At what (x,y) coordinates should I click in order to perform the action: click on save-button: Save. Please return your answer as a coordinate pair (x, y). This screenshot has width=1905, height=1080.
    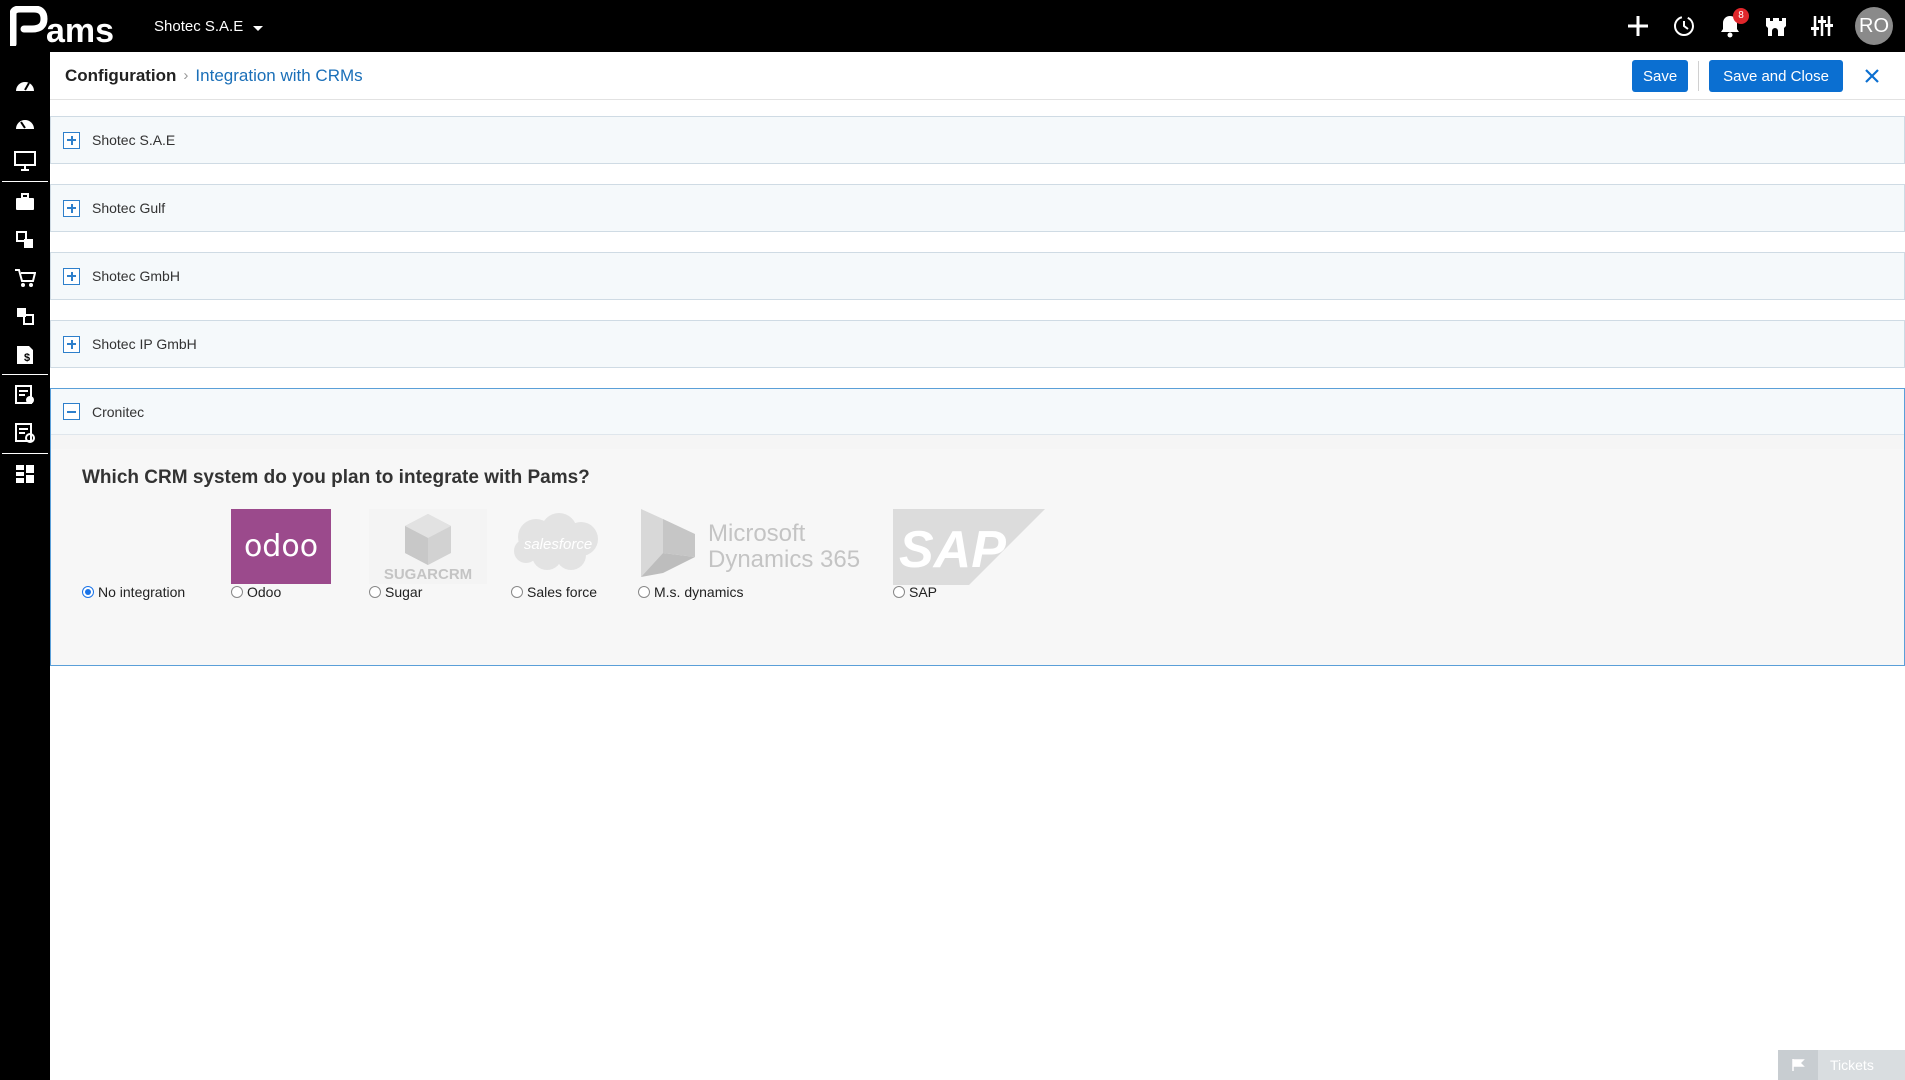
    Looking at the image, I should click on (1660, 76).